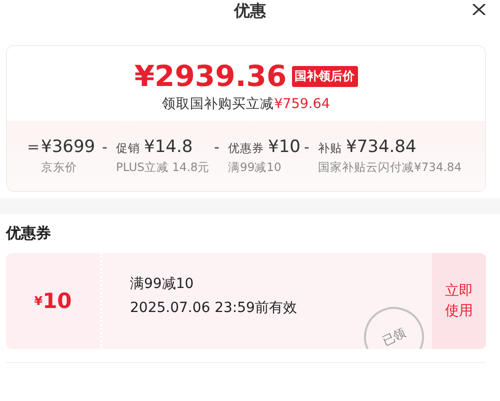 This screenshot has height=401, width=500. What do you see at coordinates (250, 11) in the screenshot?
I see `window-title: 优惠` at bounding box center [250, 11].